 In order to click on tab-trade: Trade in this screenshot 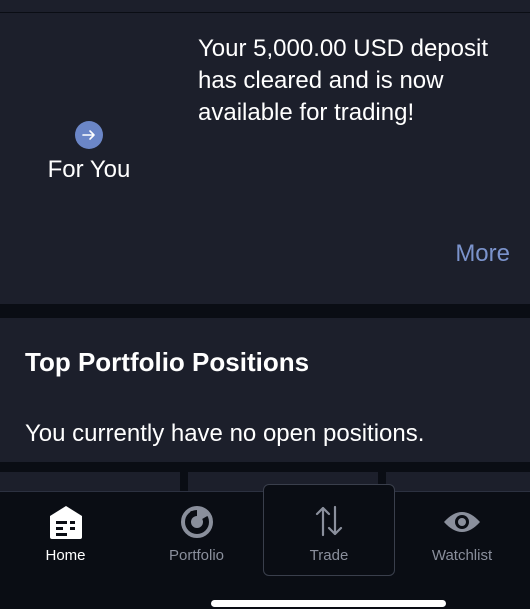, I will do `click(329, 530)`.